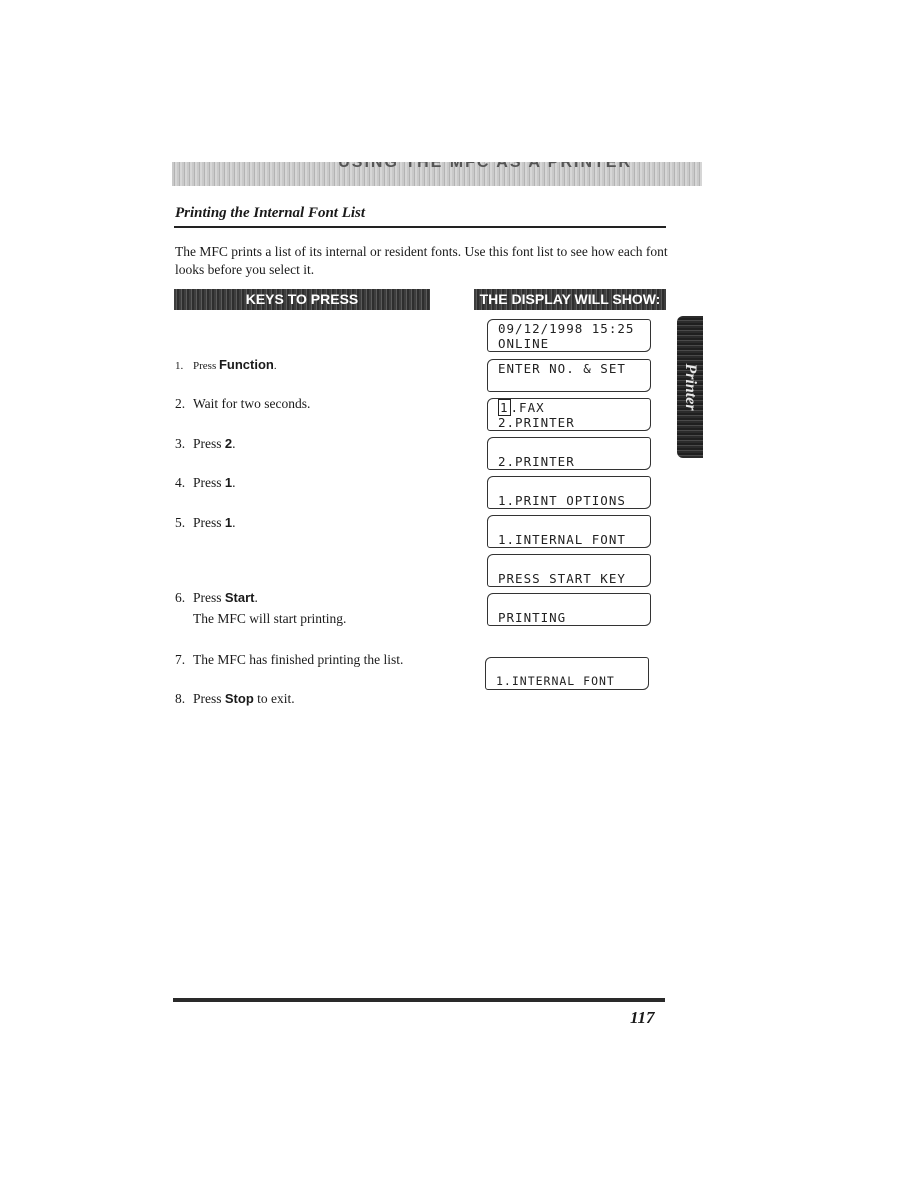 This screenshot has width=918, height=1188. Describe the element at coordinates (243, 403) in the screenshot. I see `step-2: 2. Wait for two seconds.` at that location.